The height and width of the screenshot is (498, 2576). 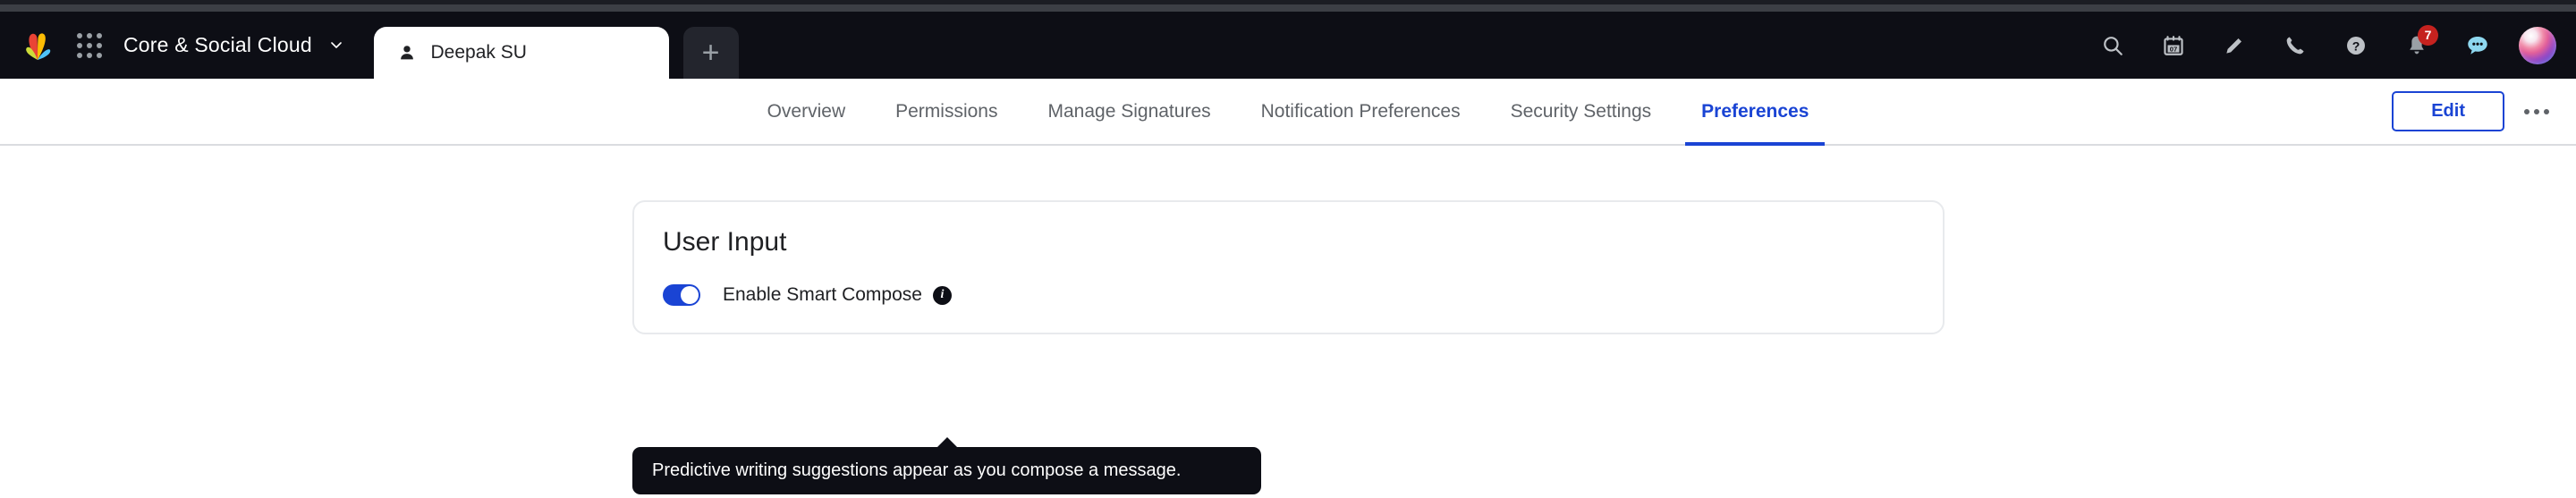 I want to click on tab-manage-signatures: Manage Signatures, so click(x=1129, y=111).